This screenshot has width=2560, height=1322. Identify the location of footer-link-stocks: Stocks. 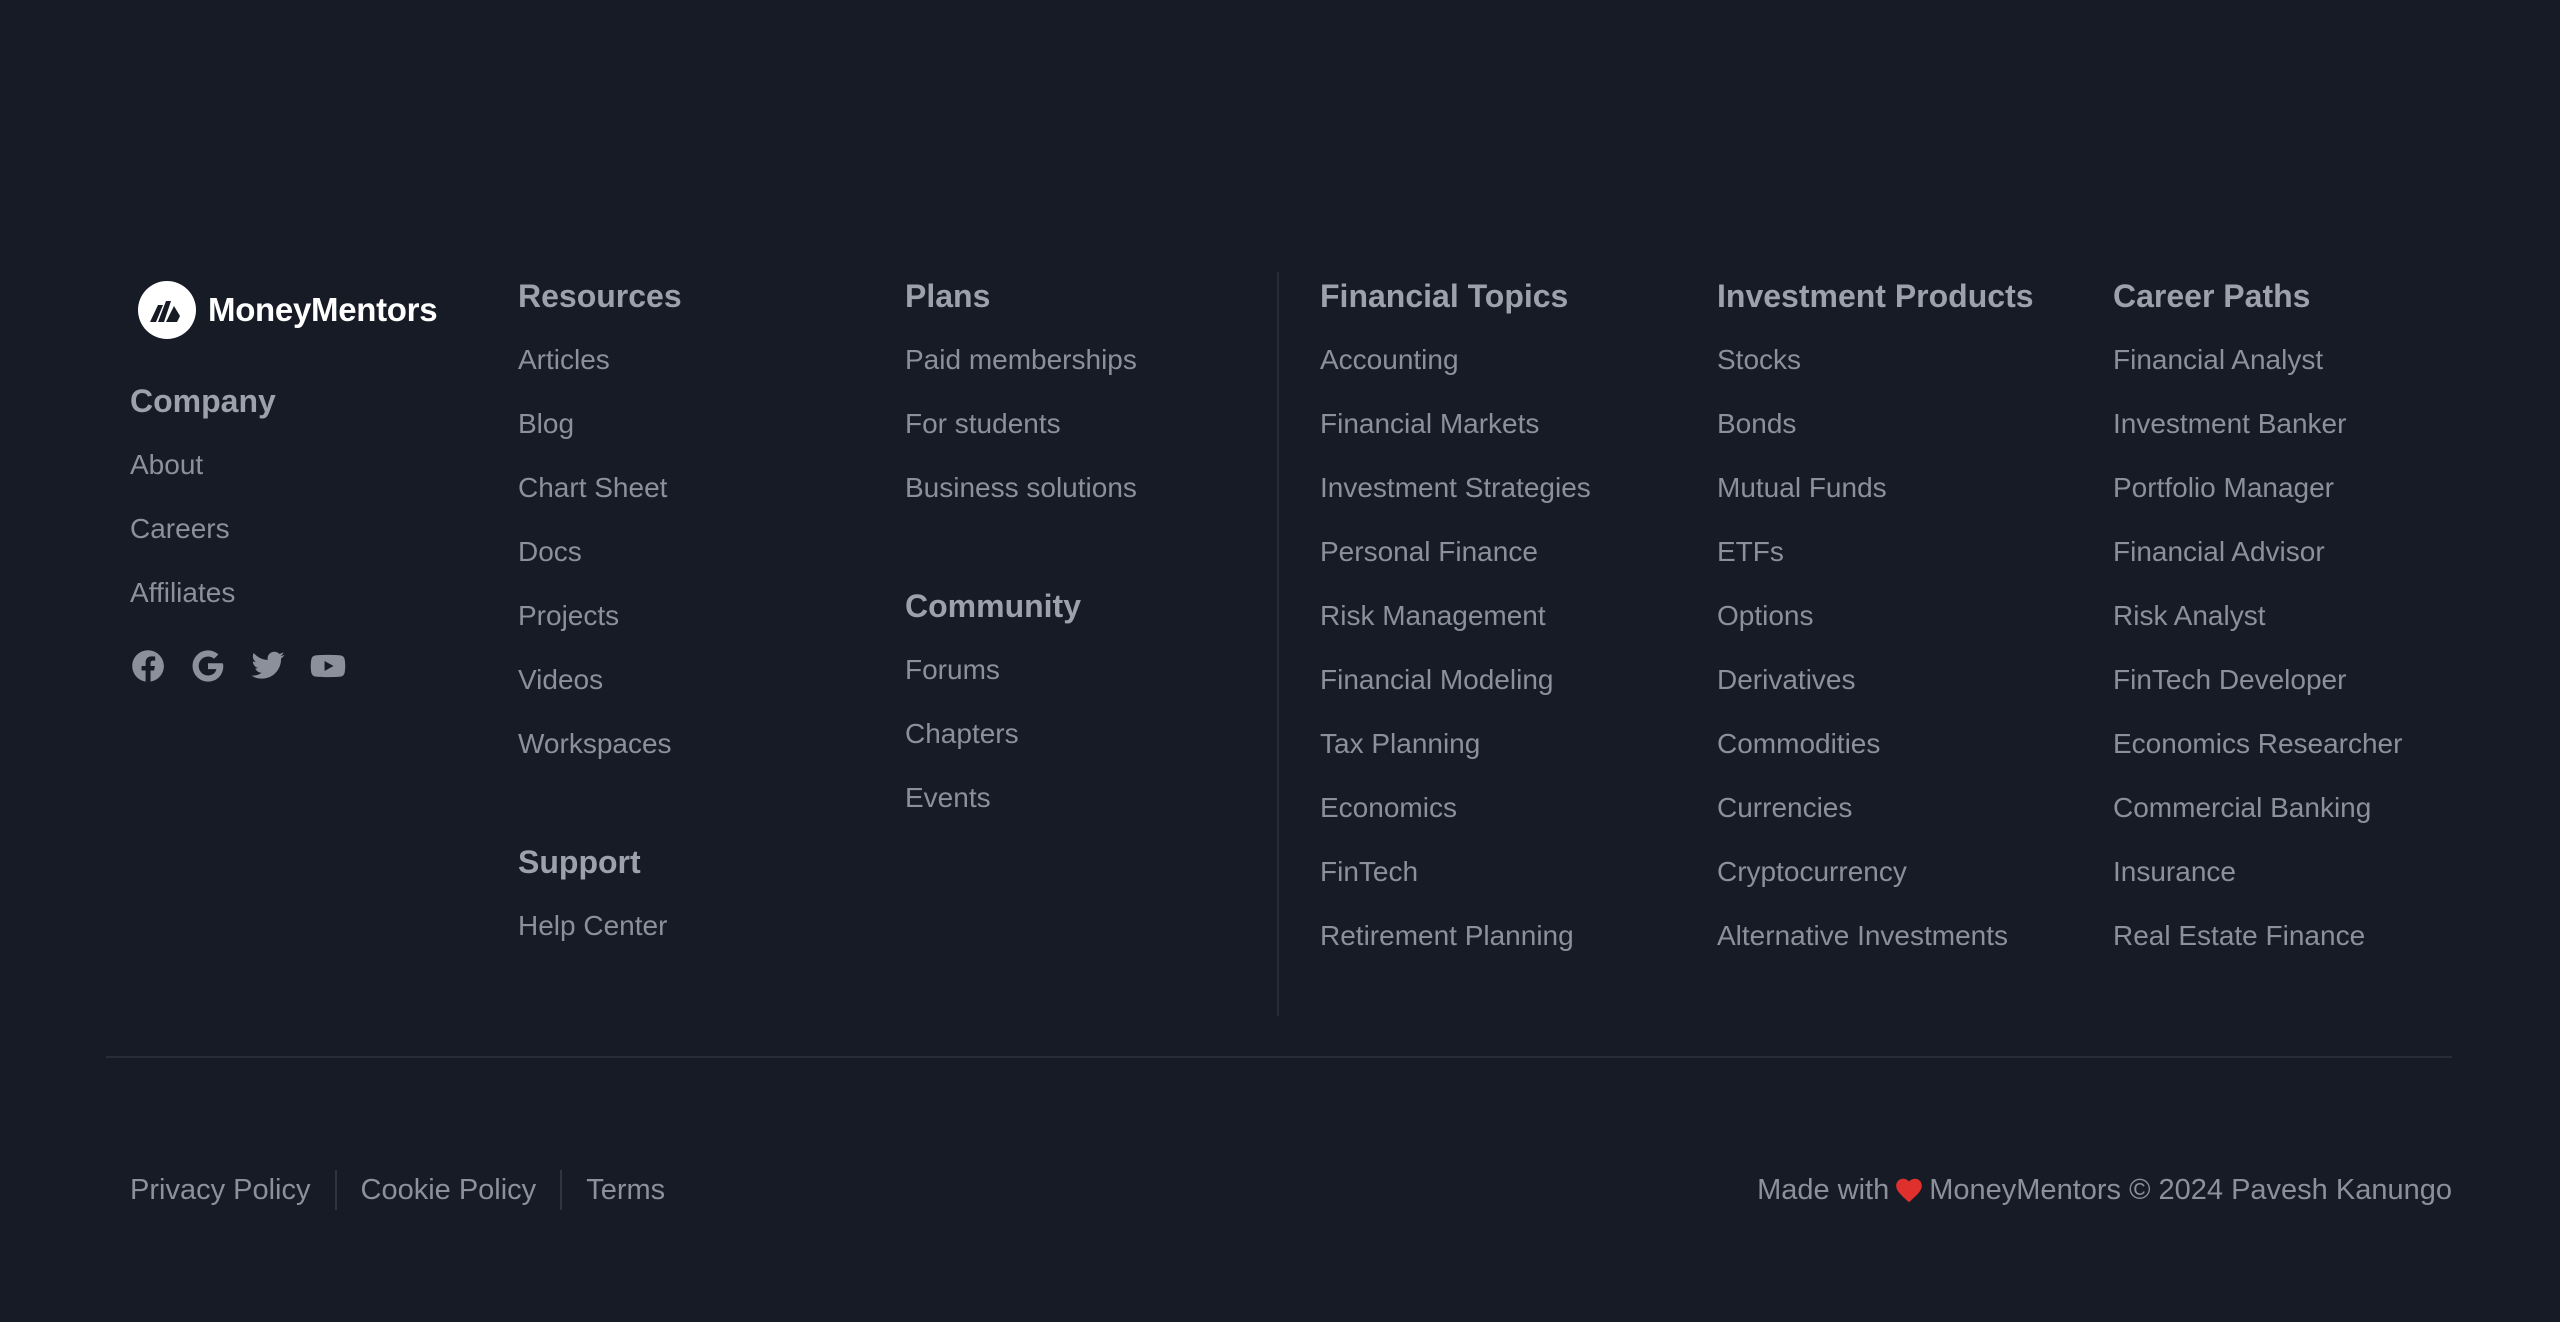
(1759, 360).